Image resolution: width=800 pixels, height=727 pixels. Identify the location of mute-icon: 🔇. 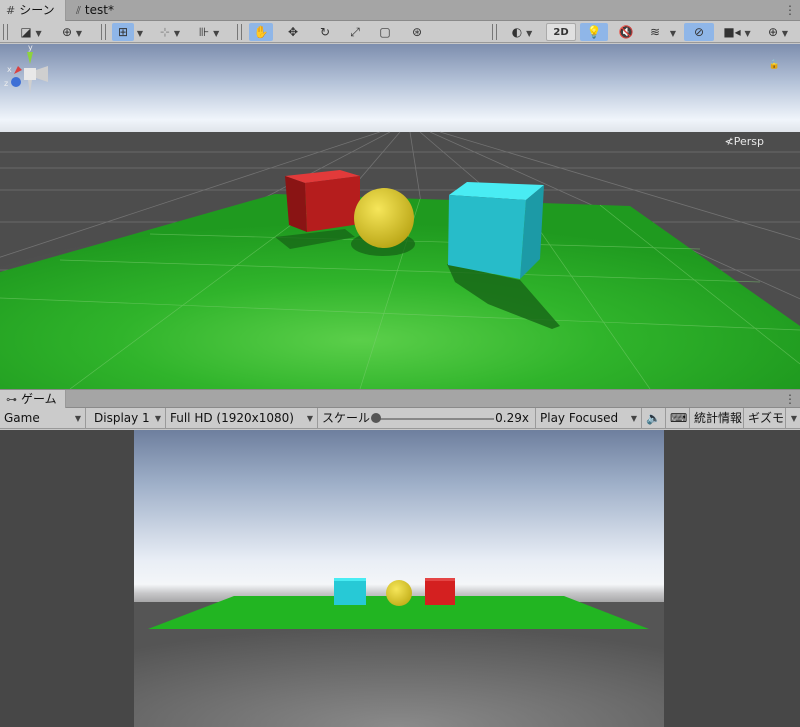
(626, 32).